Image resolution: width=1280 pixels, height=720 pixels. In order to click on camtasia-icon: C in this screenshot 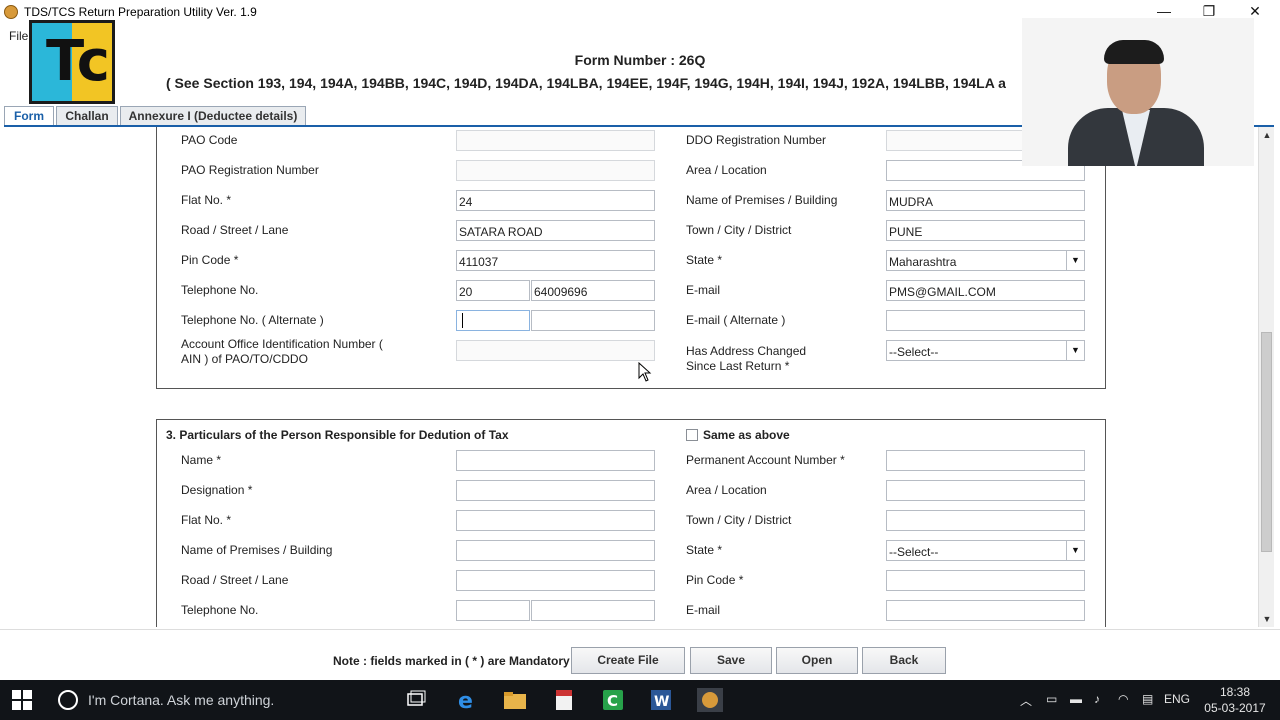, I will do `click(613, 700)`.